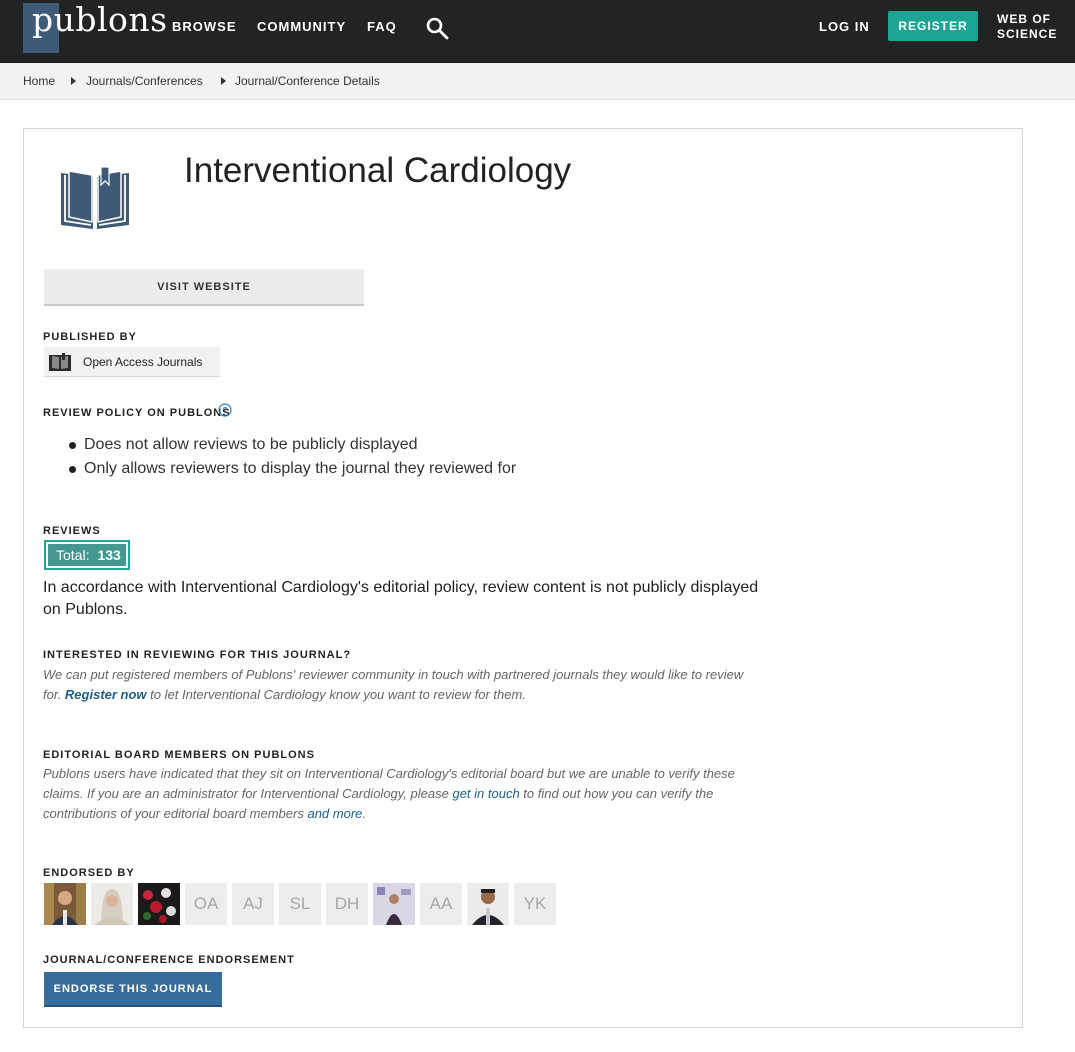  What do you see at coordinates (378, 170) in the screenshot?
I see `page-title: Interventional Cardiology` at bounding box center [378, 170].